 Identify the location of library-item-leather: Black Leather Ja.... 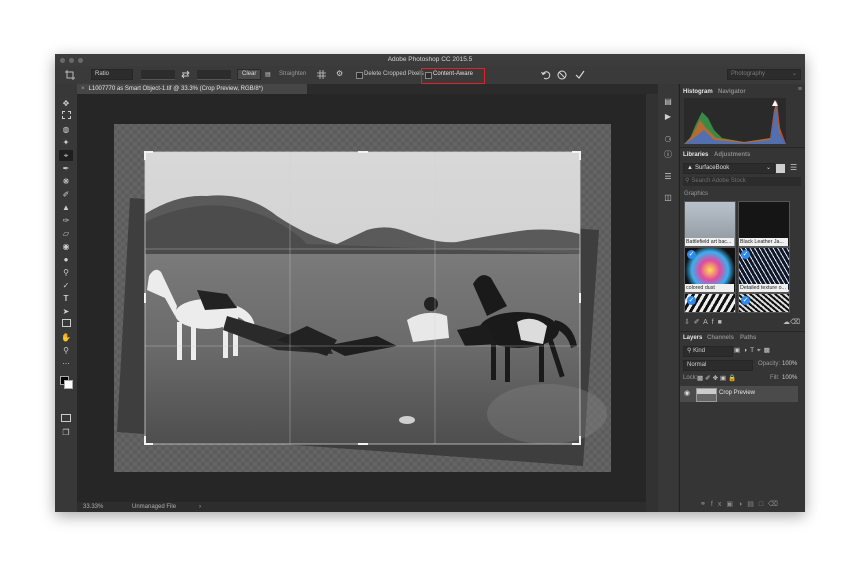
(764, 224).